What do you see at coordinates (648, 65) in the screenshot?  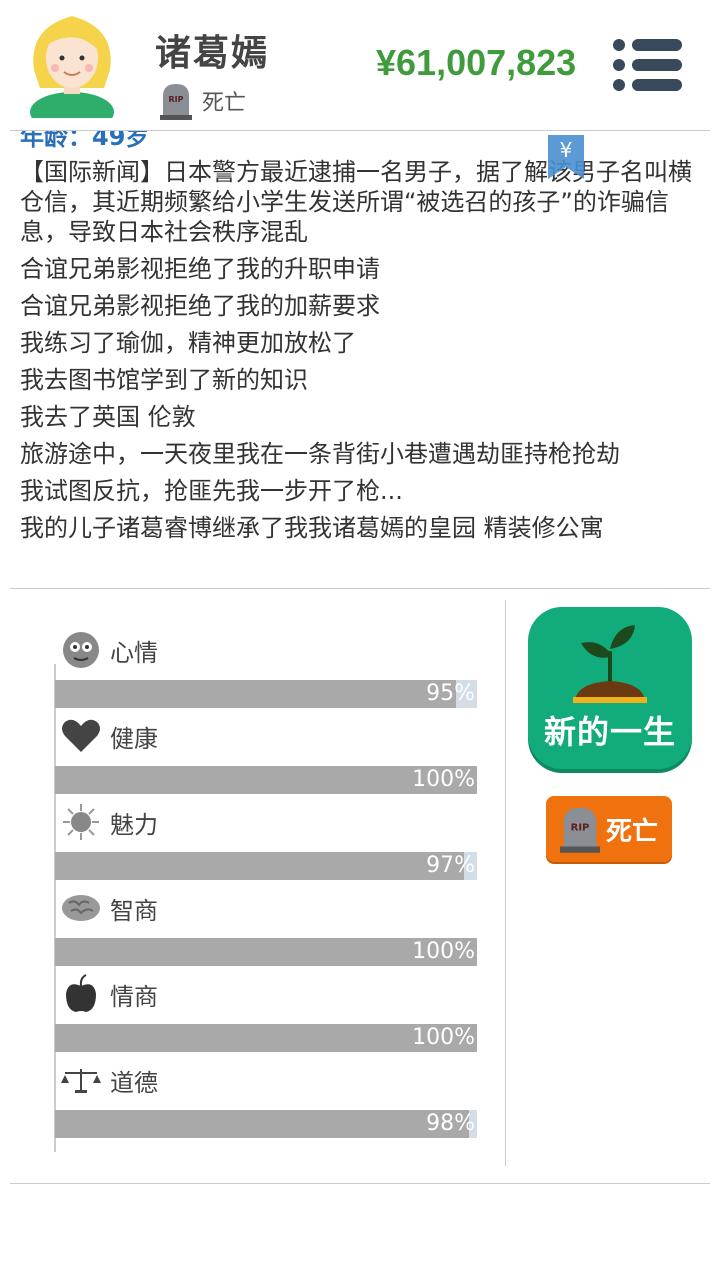 I see `menu-icon` at bounding box center [648, 65].